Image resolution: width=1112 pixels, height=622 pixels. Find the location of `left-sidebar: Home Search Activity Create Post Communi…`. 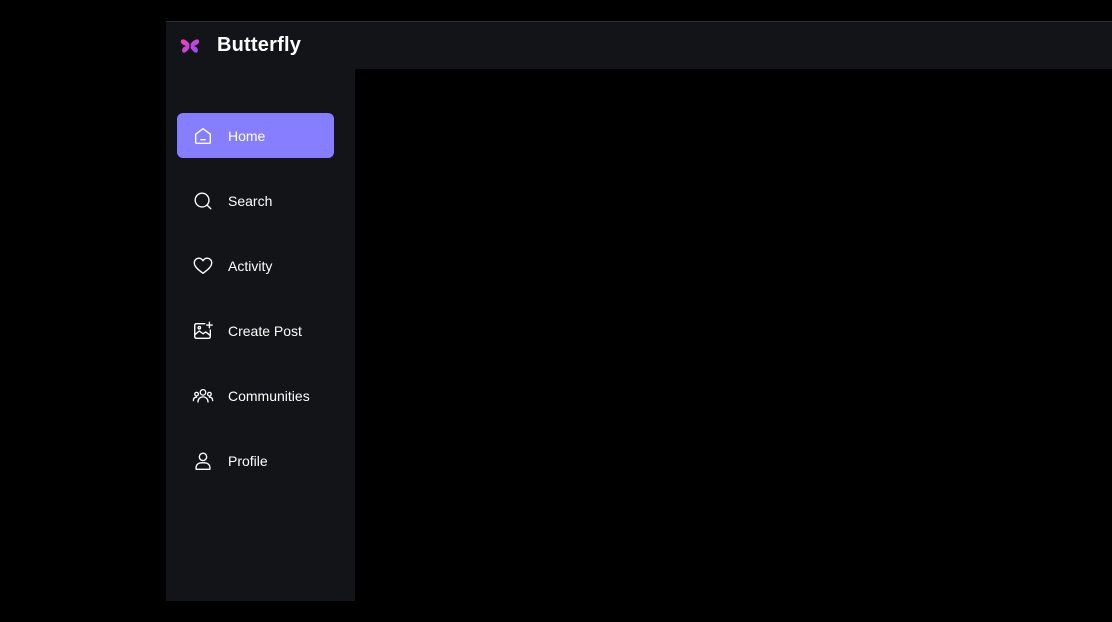

left-sidebar: Home Search Activity Create Post Communi… is located at coordinates (260, 335).